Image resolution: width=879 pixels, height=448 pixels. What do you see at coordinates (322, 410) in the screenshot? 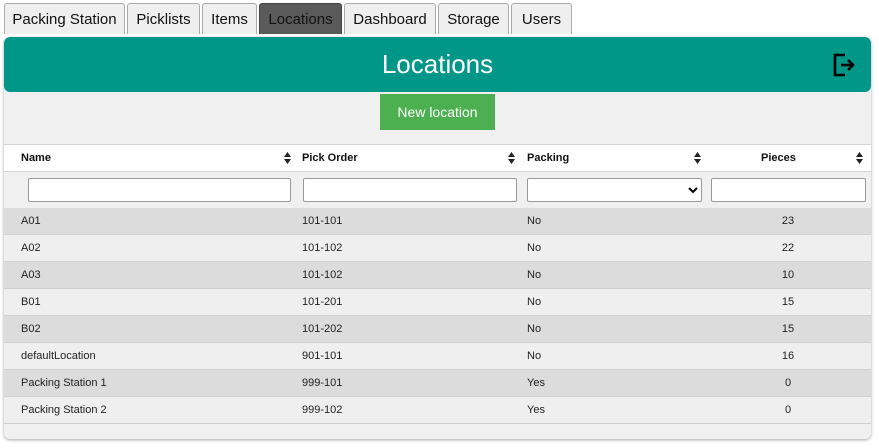
I see `cell-pick-order: 999-102` at bounding box center [322, 410].